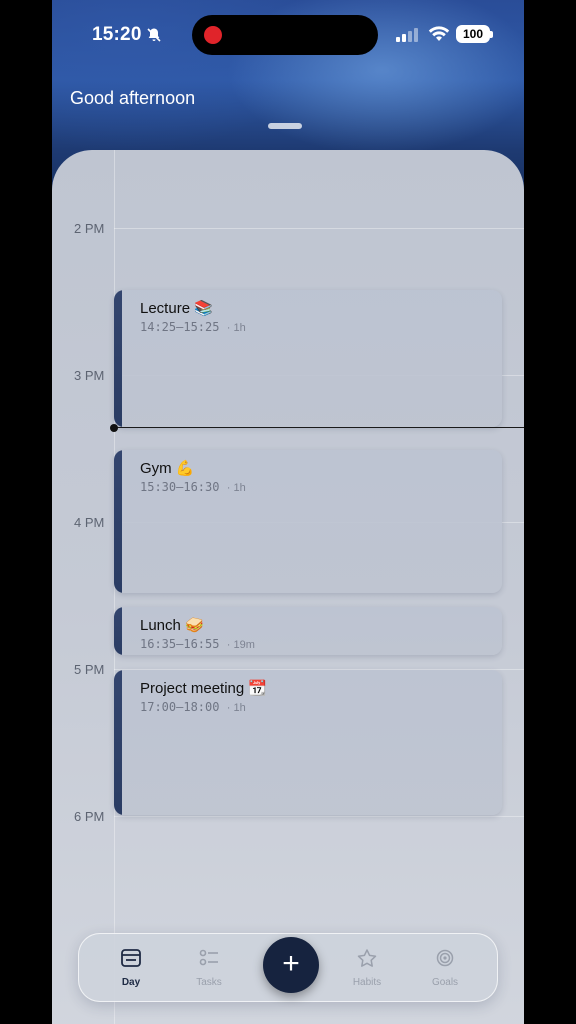 The width and height of the screenshot is (576, 1024). What do you see at coordinates (445, 968) in the screenshot?
I see `tab-goals: Goals` at bounding box center [445, 968].